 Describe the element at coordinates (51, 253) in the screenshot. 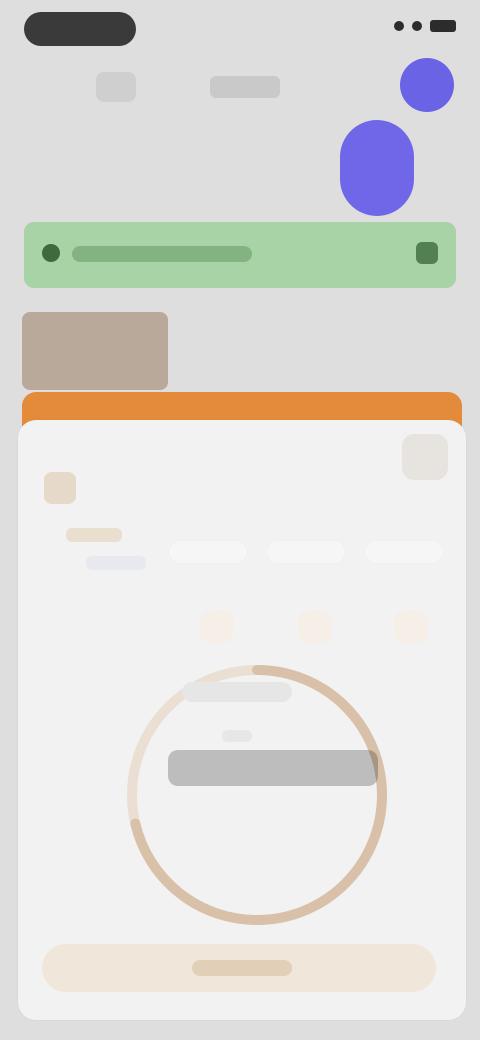

I see `info-icon` at that location.